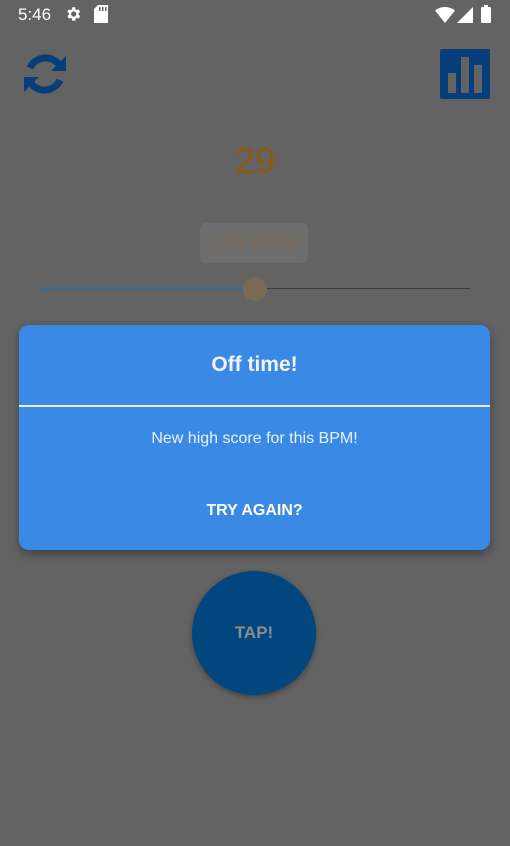 Image resolution: width=510 pixels, height=846 pixels. What do you see at coordinates (254, 406) in the screenshot?
I see `dialog-divider` at bounding box center [254, 406].